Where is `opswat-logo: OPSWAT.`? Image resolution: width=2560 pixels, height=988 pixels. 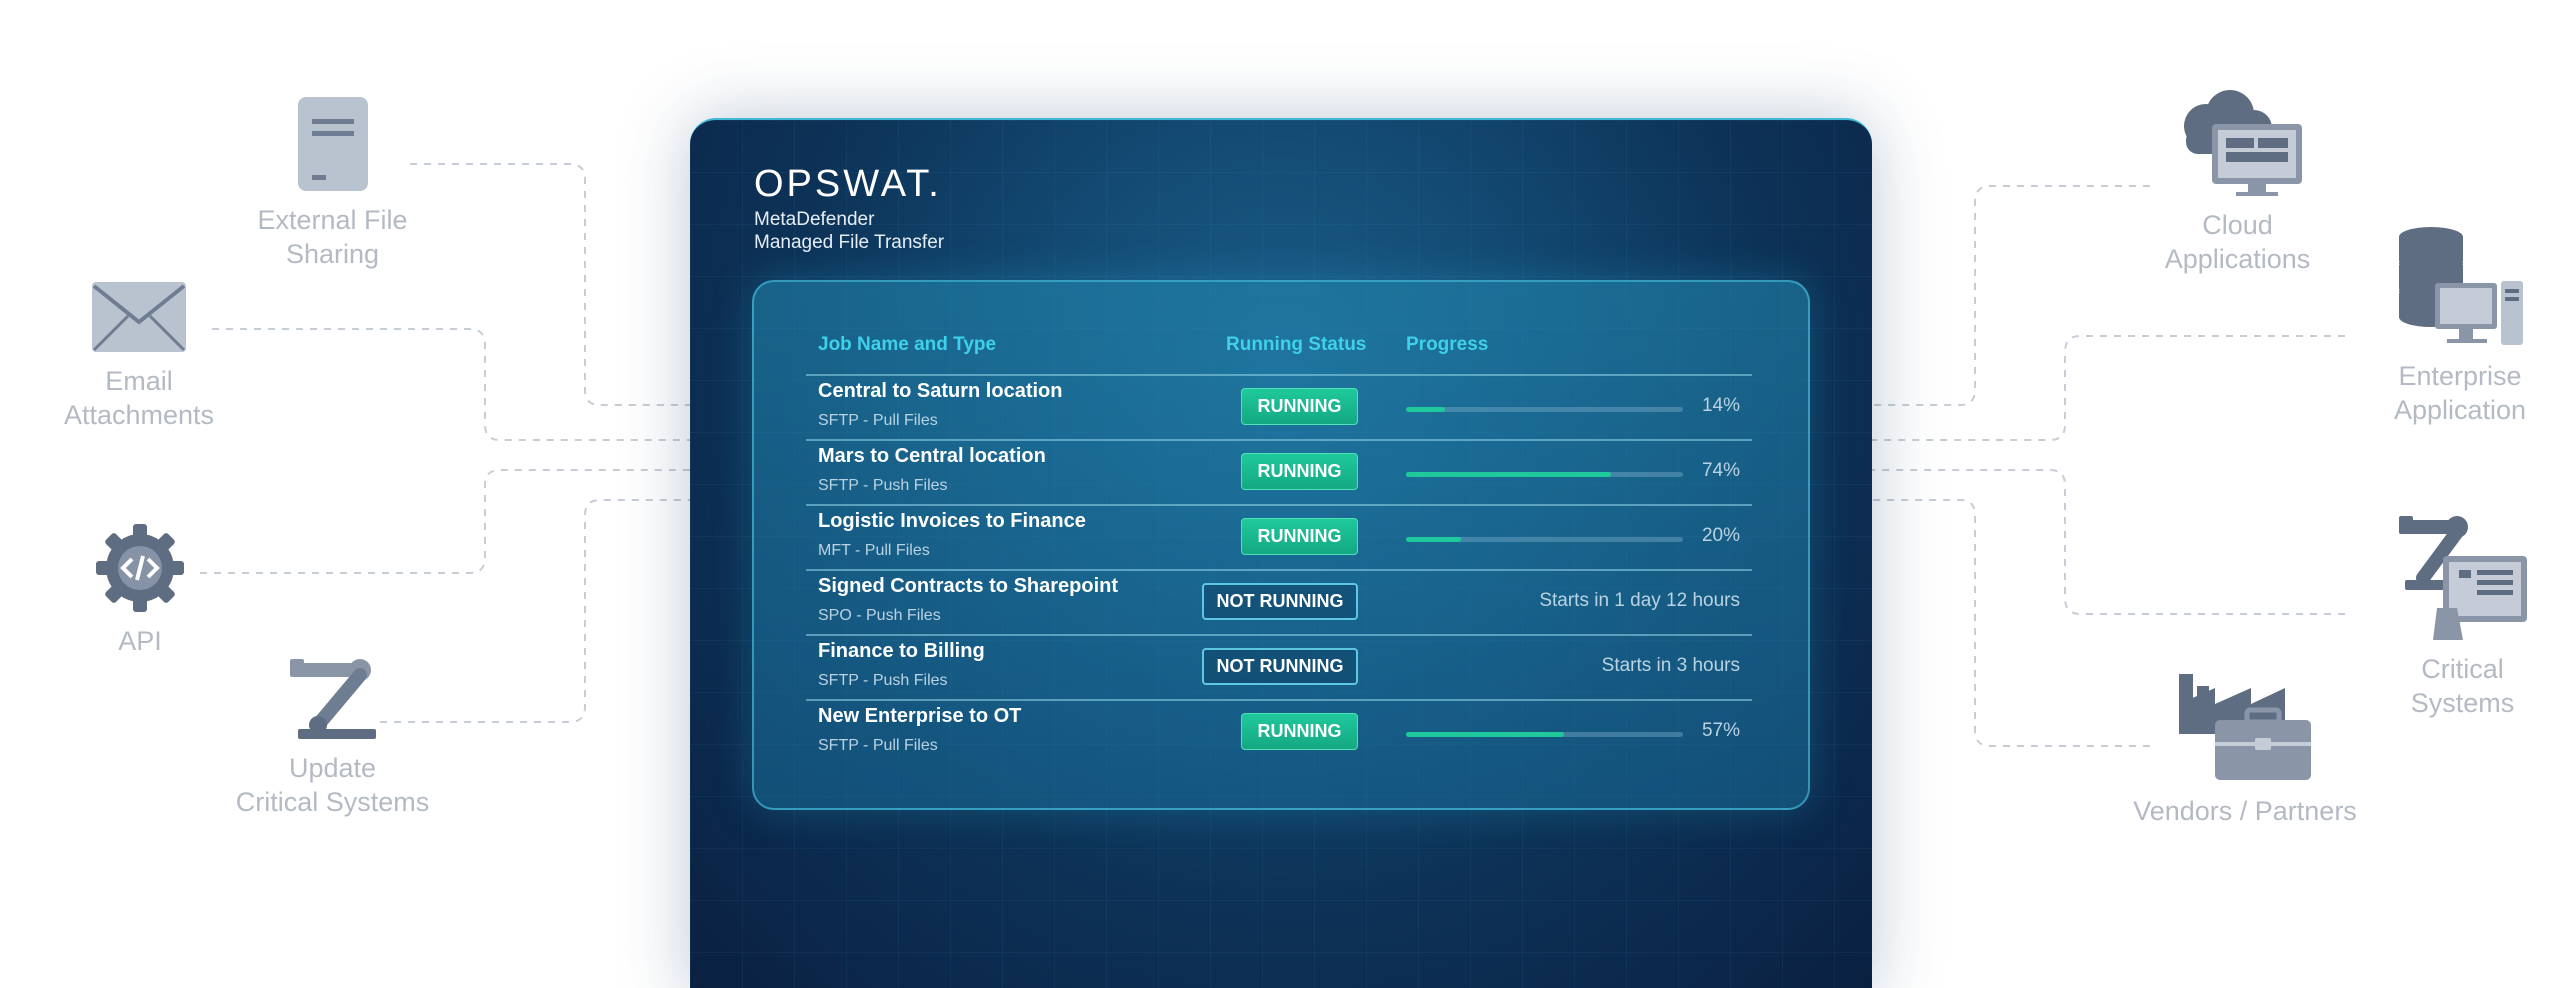
opswat-logo: OPSWAT. is located at coordinates (848, 184).